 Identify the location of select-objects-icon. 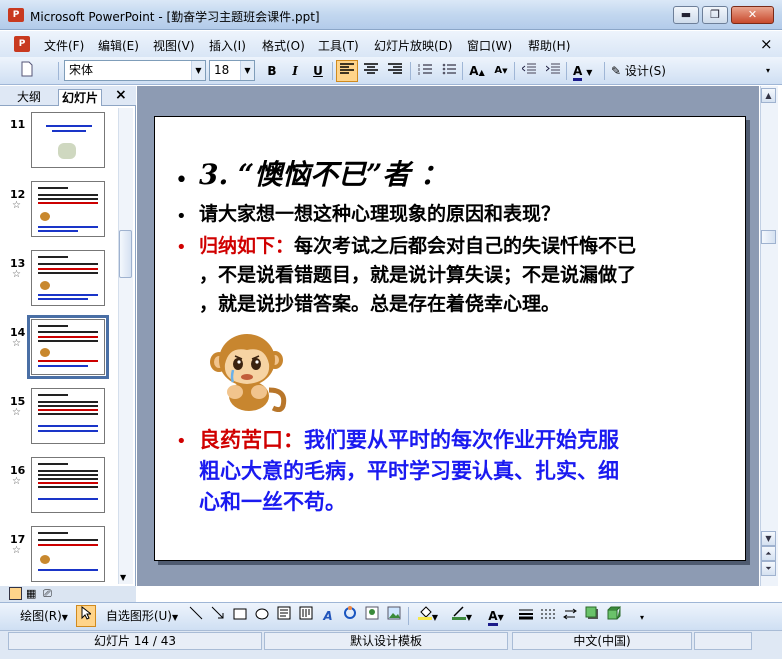
(86, 616).